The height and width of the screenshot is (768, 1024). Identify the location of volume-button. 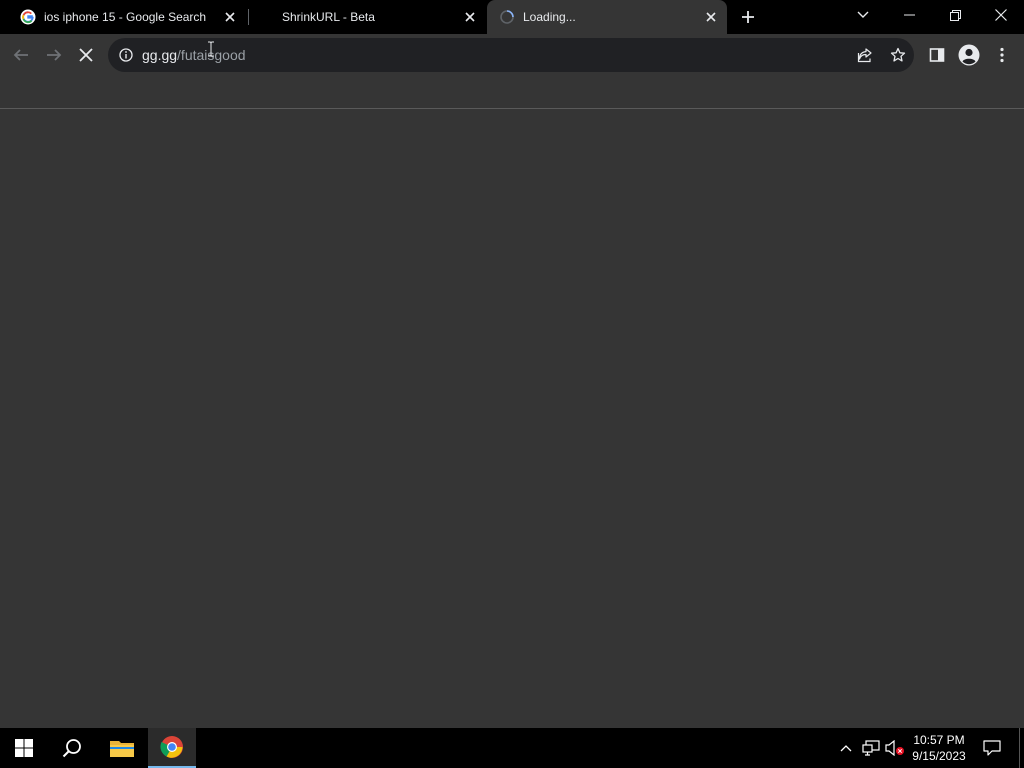
(895, 748).